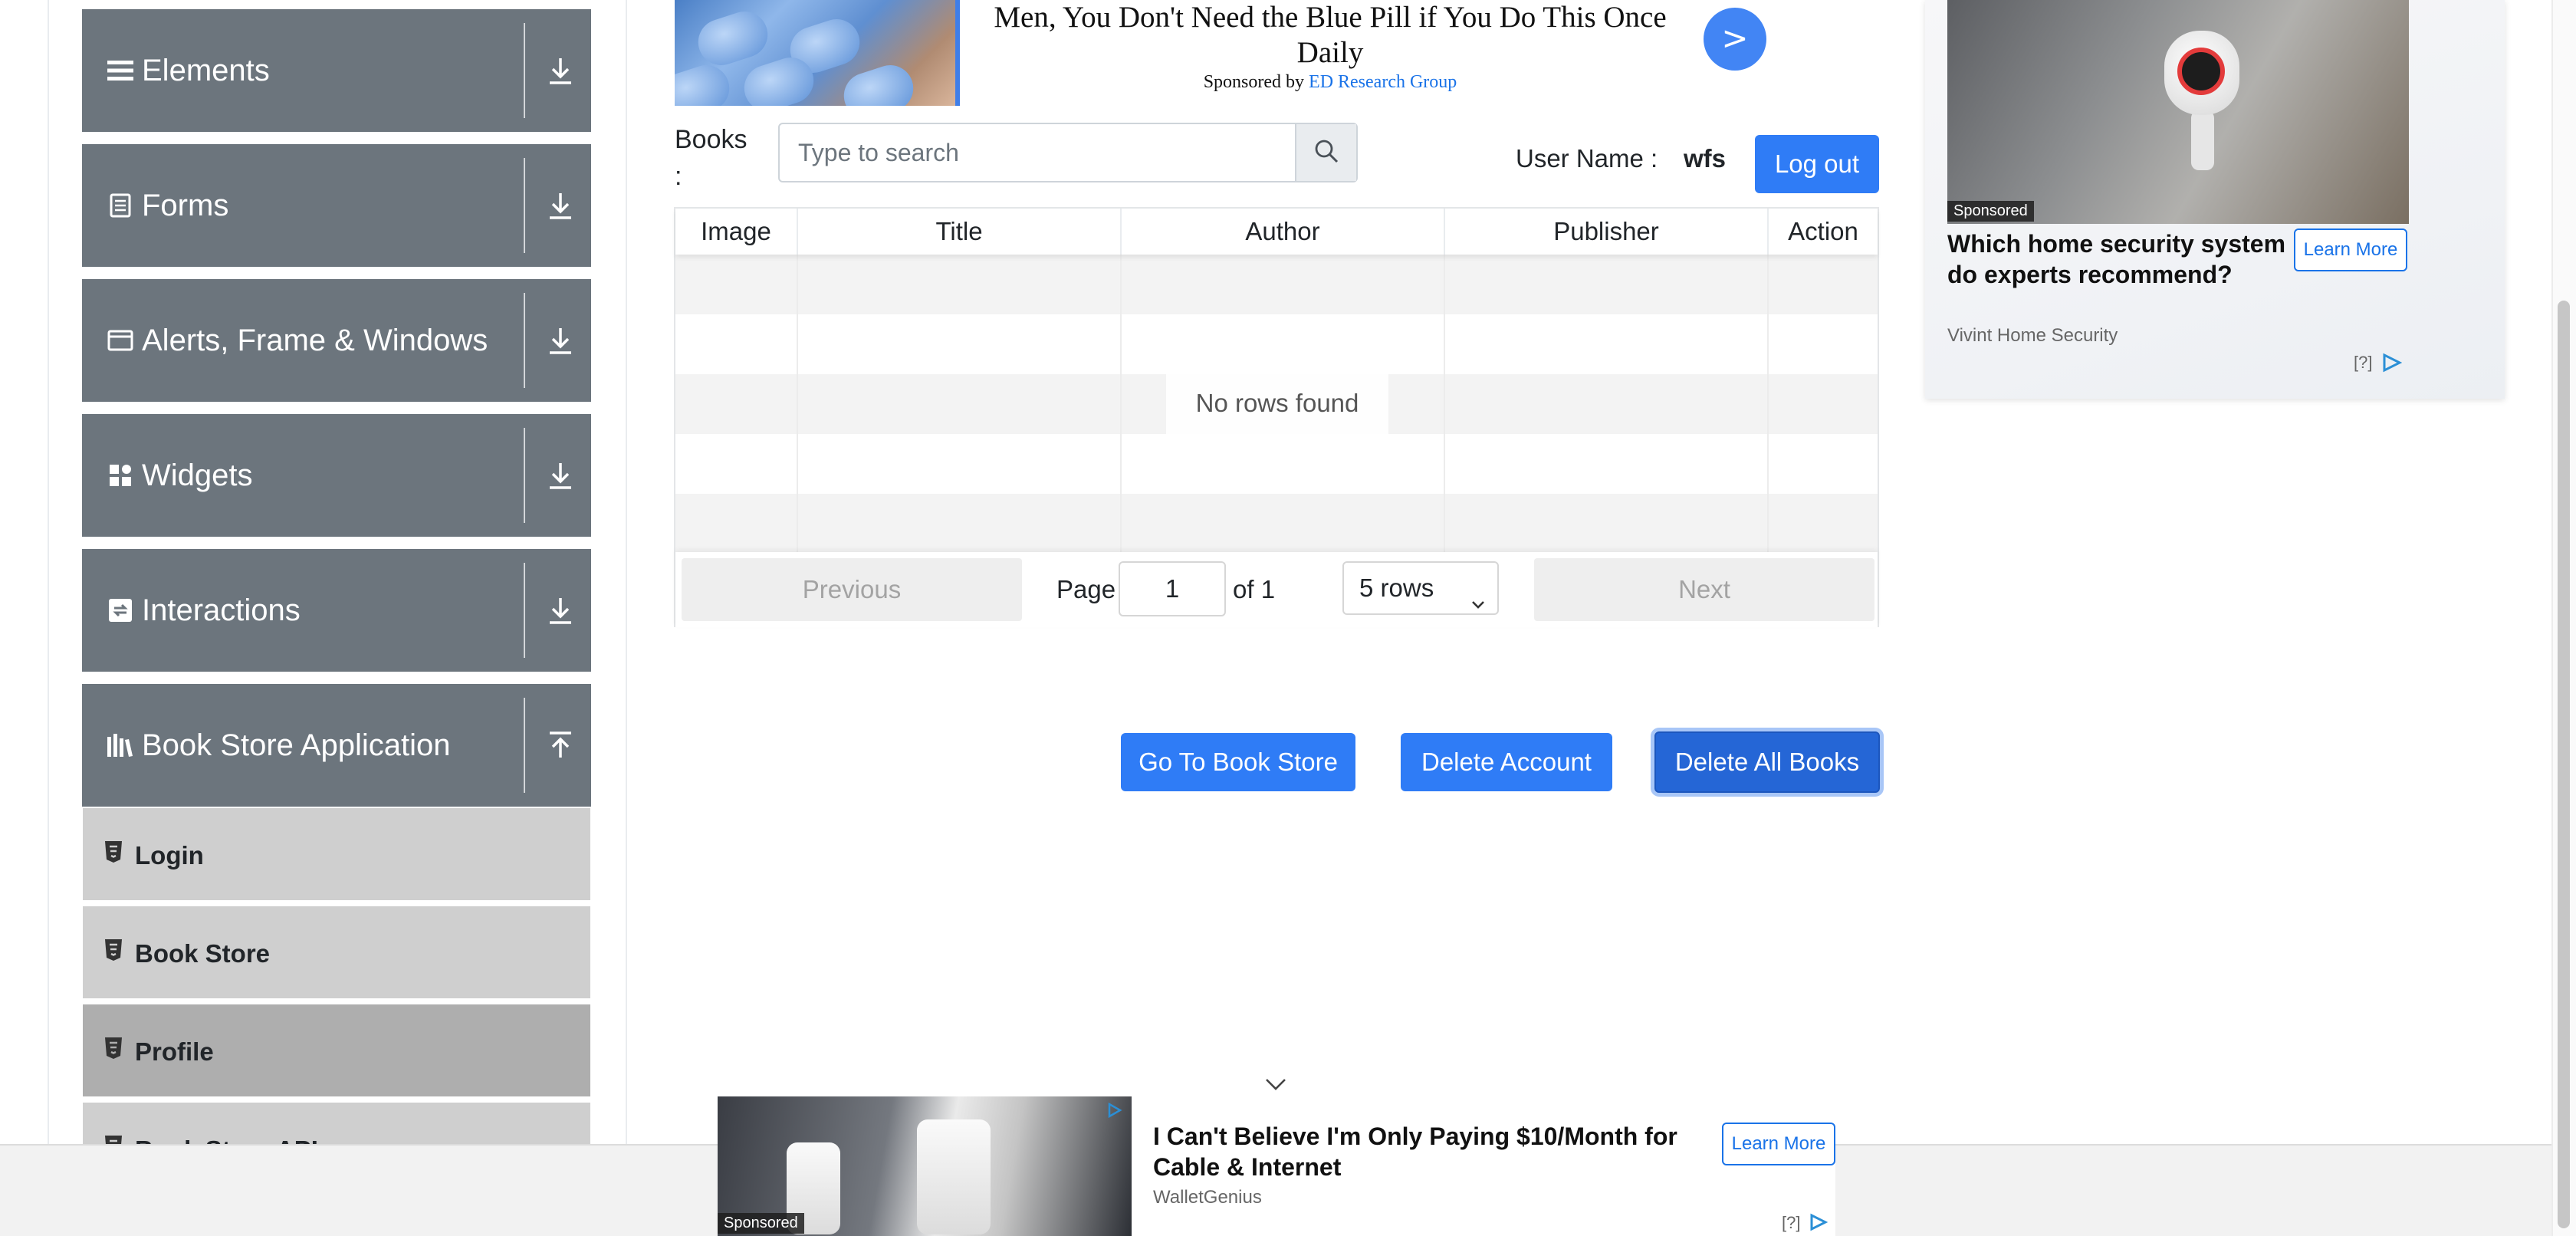 The image size is (2576, 1236). I want to click on column-header-action: Action, so click(1824, 232).